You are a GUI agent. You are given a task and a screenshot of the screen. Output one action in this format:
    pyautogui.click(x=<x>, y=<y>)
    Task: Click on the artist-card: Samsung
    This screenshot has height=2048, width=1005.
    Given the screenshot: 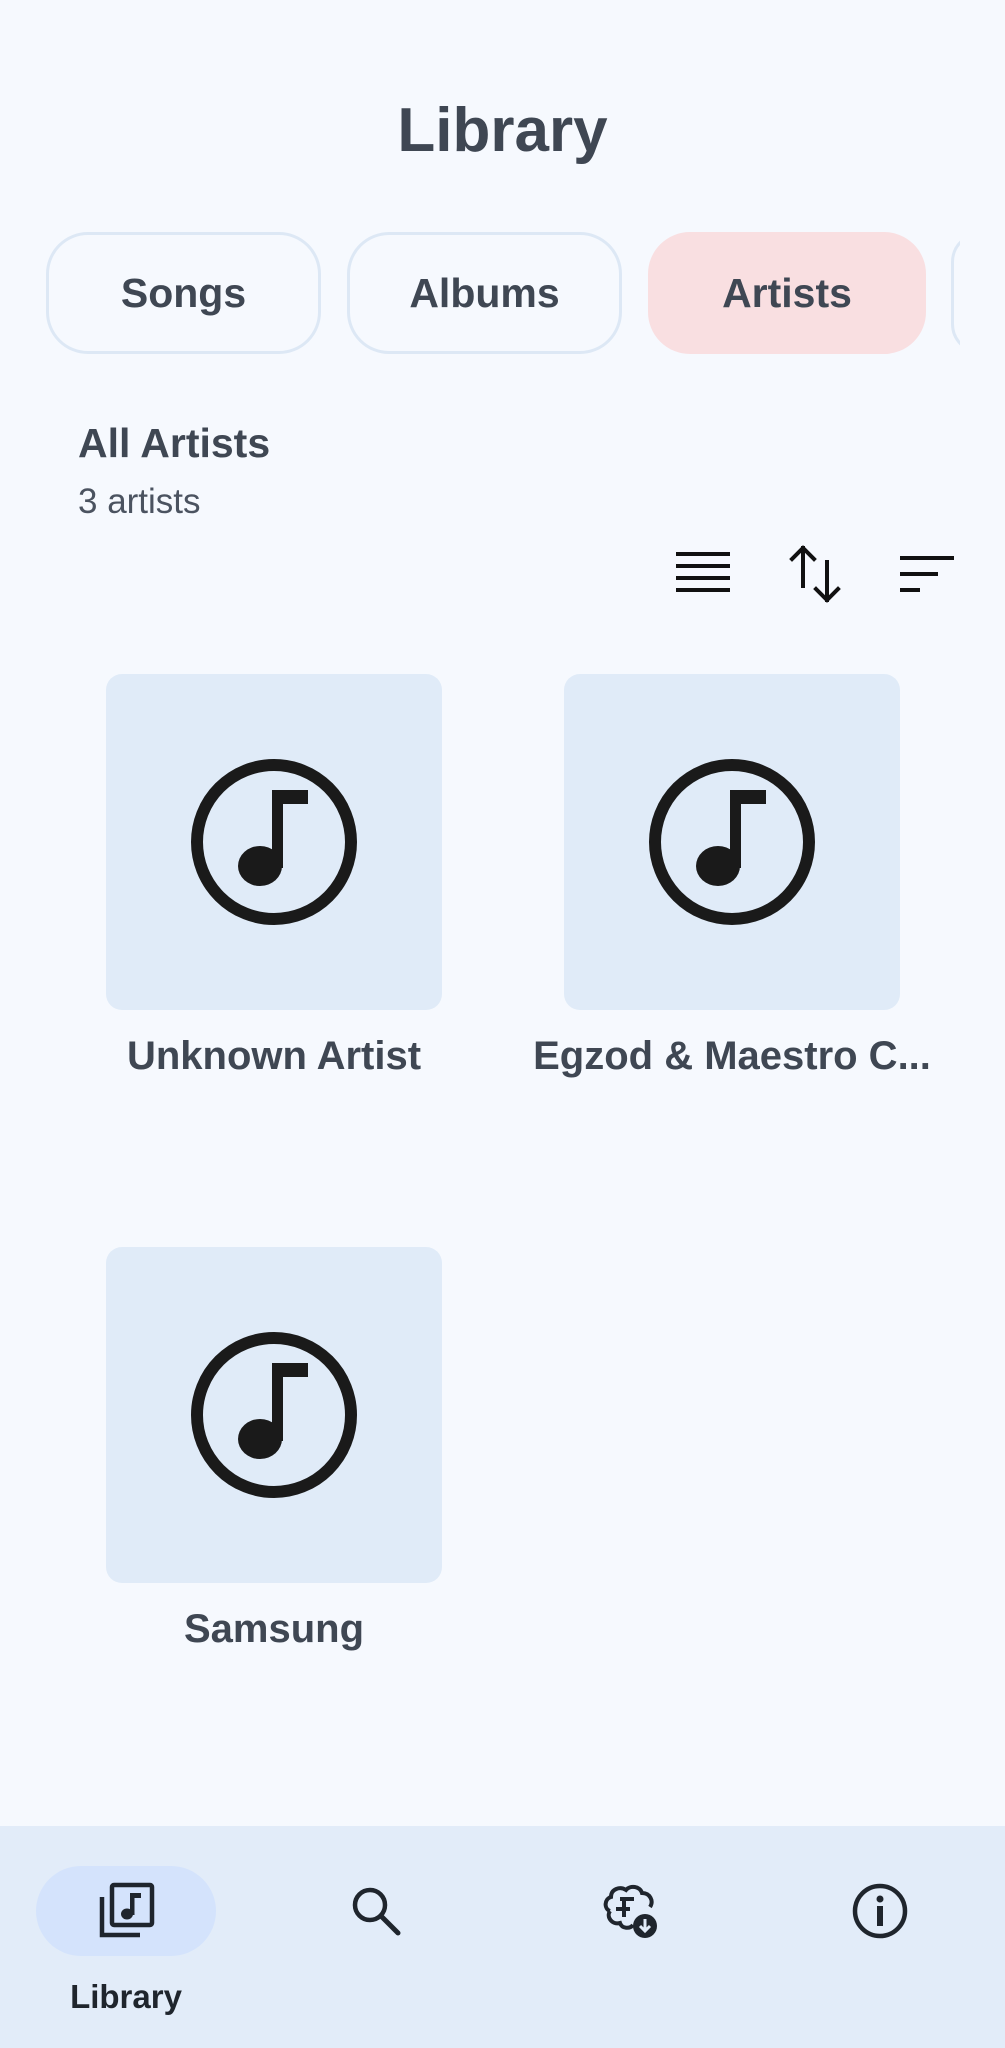 What is the action you would take?
    pyautogui.click(x=274, y=1449)
    